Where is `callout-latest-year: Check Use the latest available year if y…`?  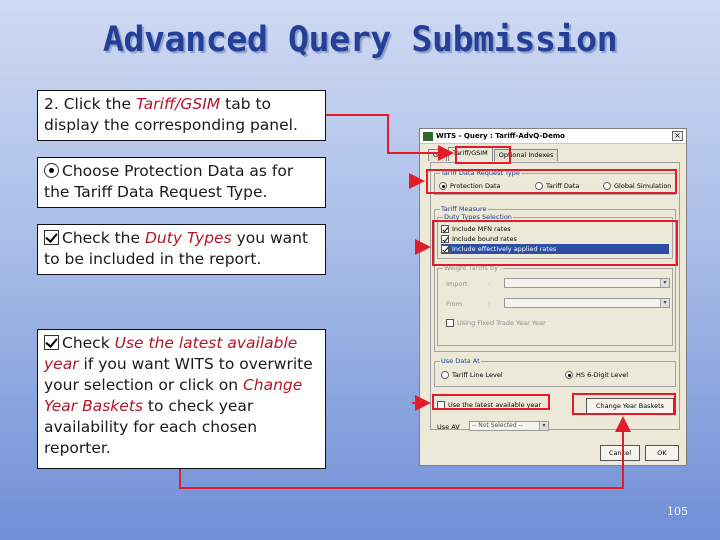 callout-latest-year: Check Use the latest available year if y… is located at coordinates (181, 399).